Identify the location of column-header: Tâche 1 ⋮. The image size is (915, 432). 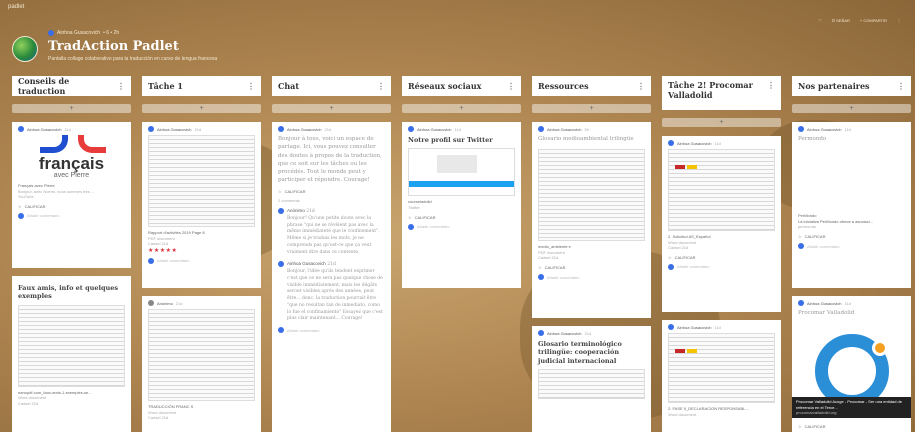
(201, 86).